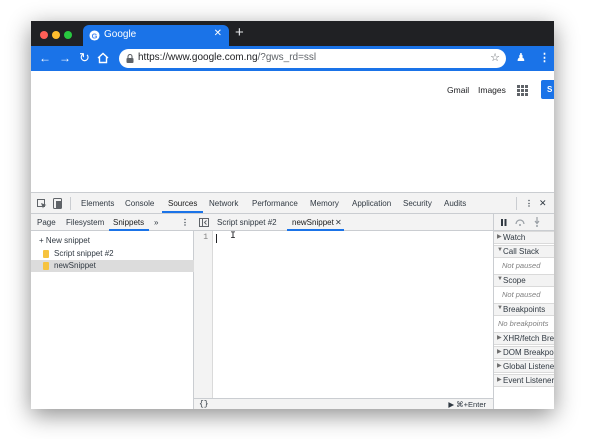  I want to click on back-icon: ←, so click(45, 58).